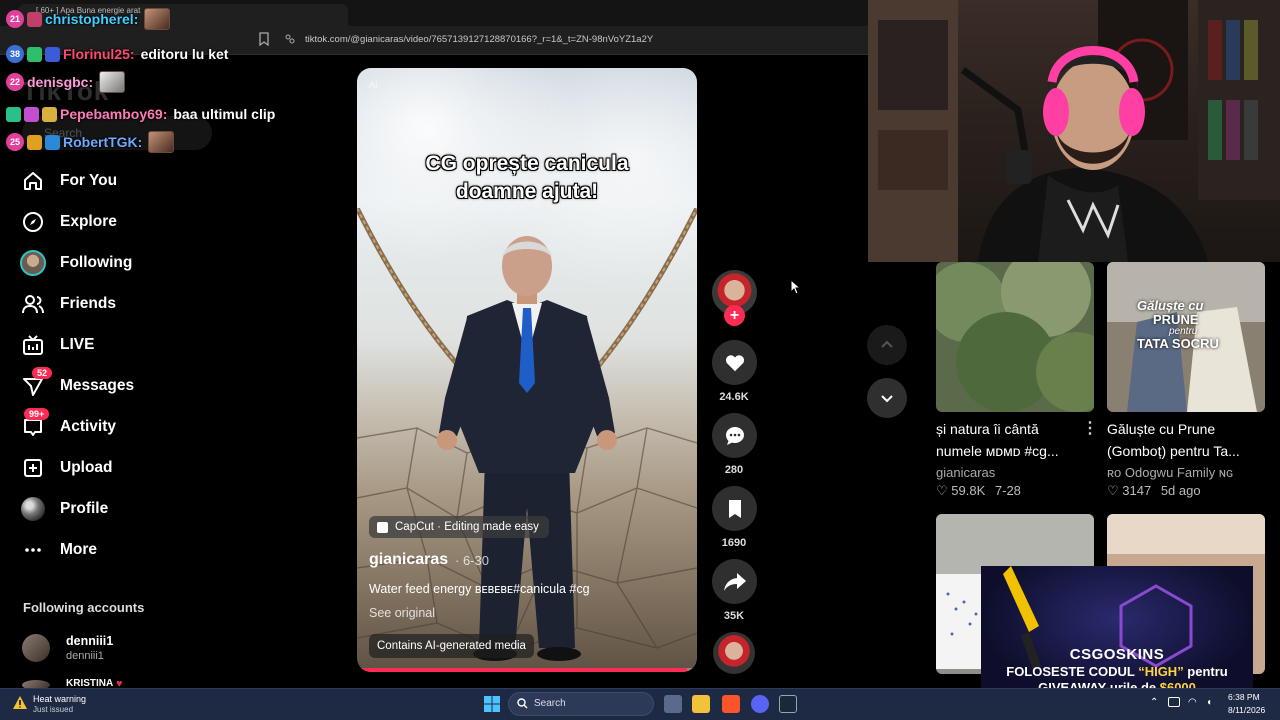 The width and height of the screenshot is (1280, 720). Describe the element at coordinates (734, 616) in the screenshot. I see `share-count: 35K` at that location.